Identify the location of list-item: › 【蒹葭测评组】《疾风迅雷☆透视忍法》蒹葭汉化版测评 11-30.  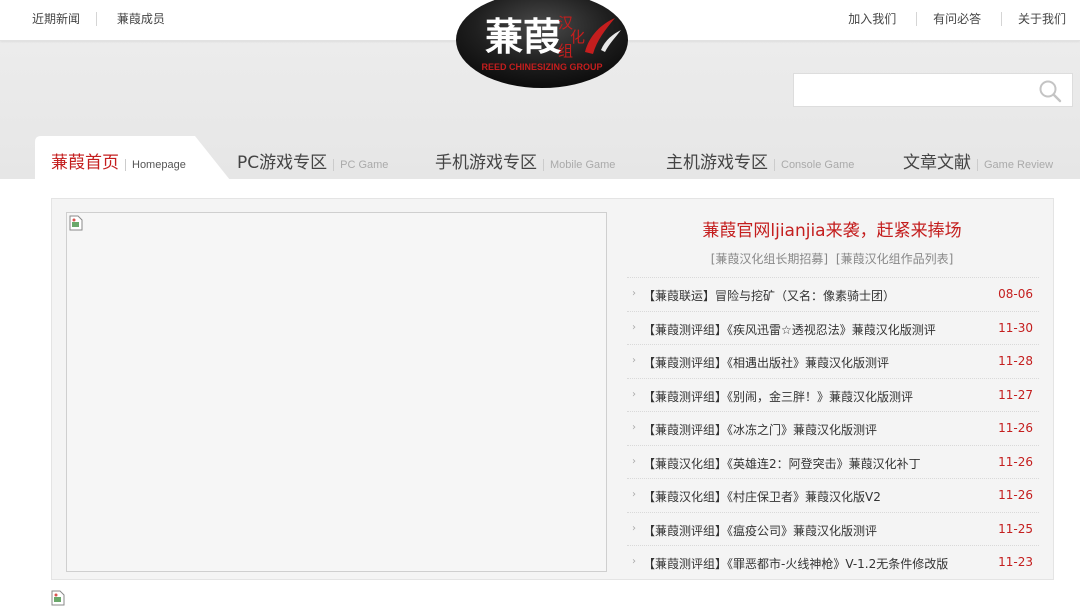
(833, 327).